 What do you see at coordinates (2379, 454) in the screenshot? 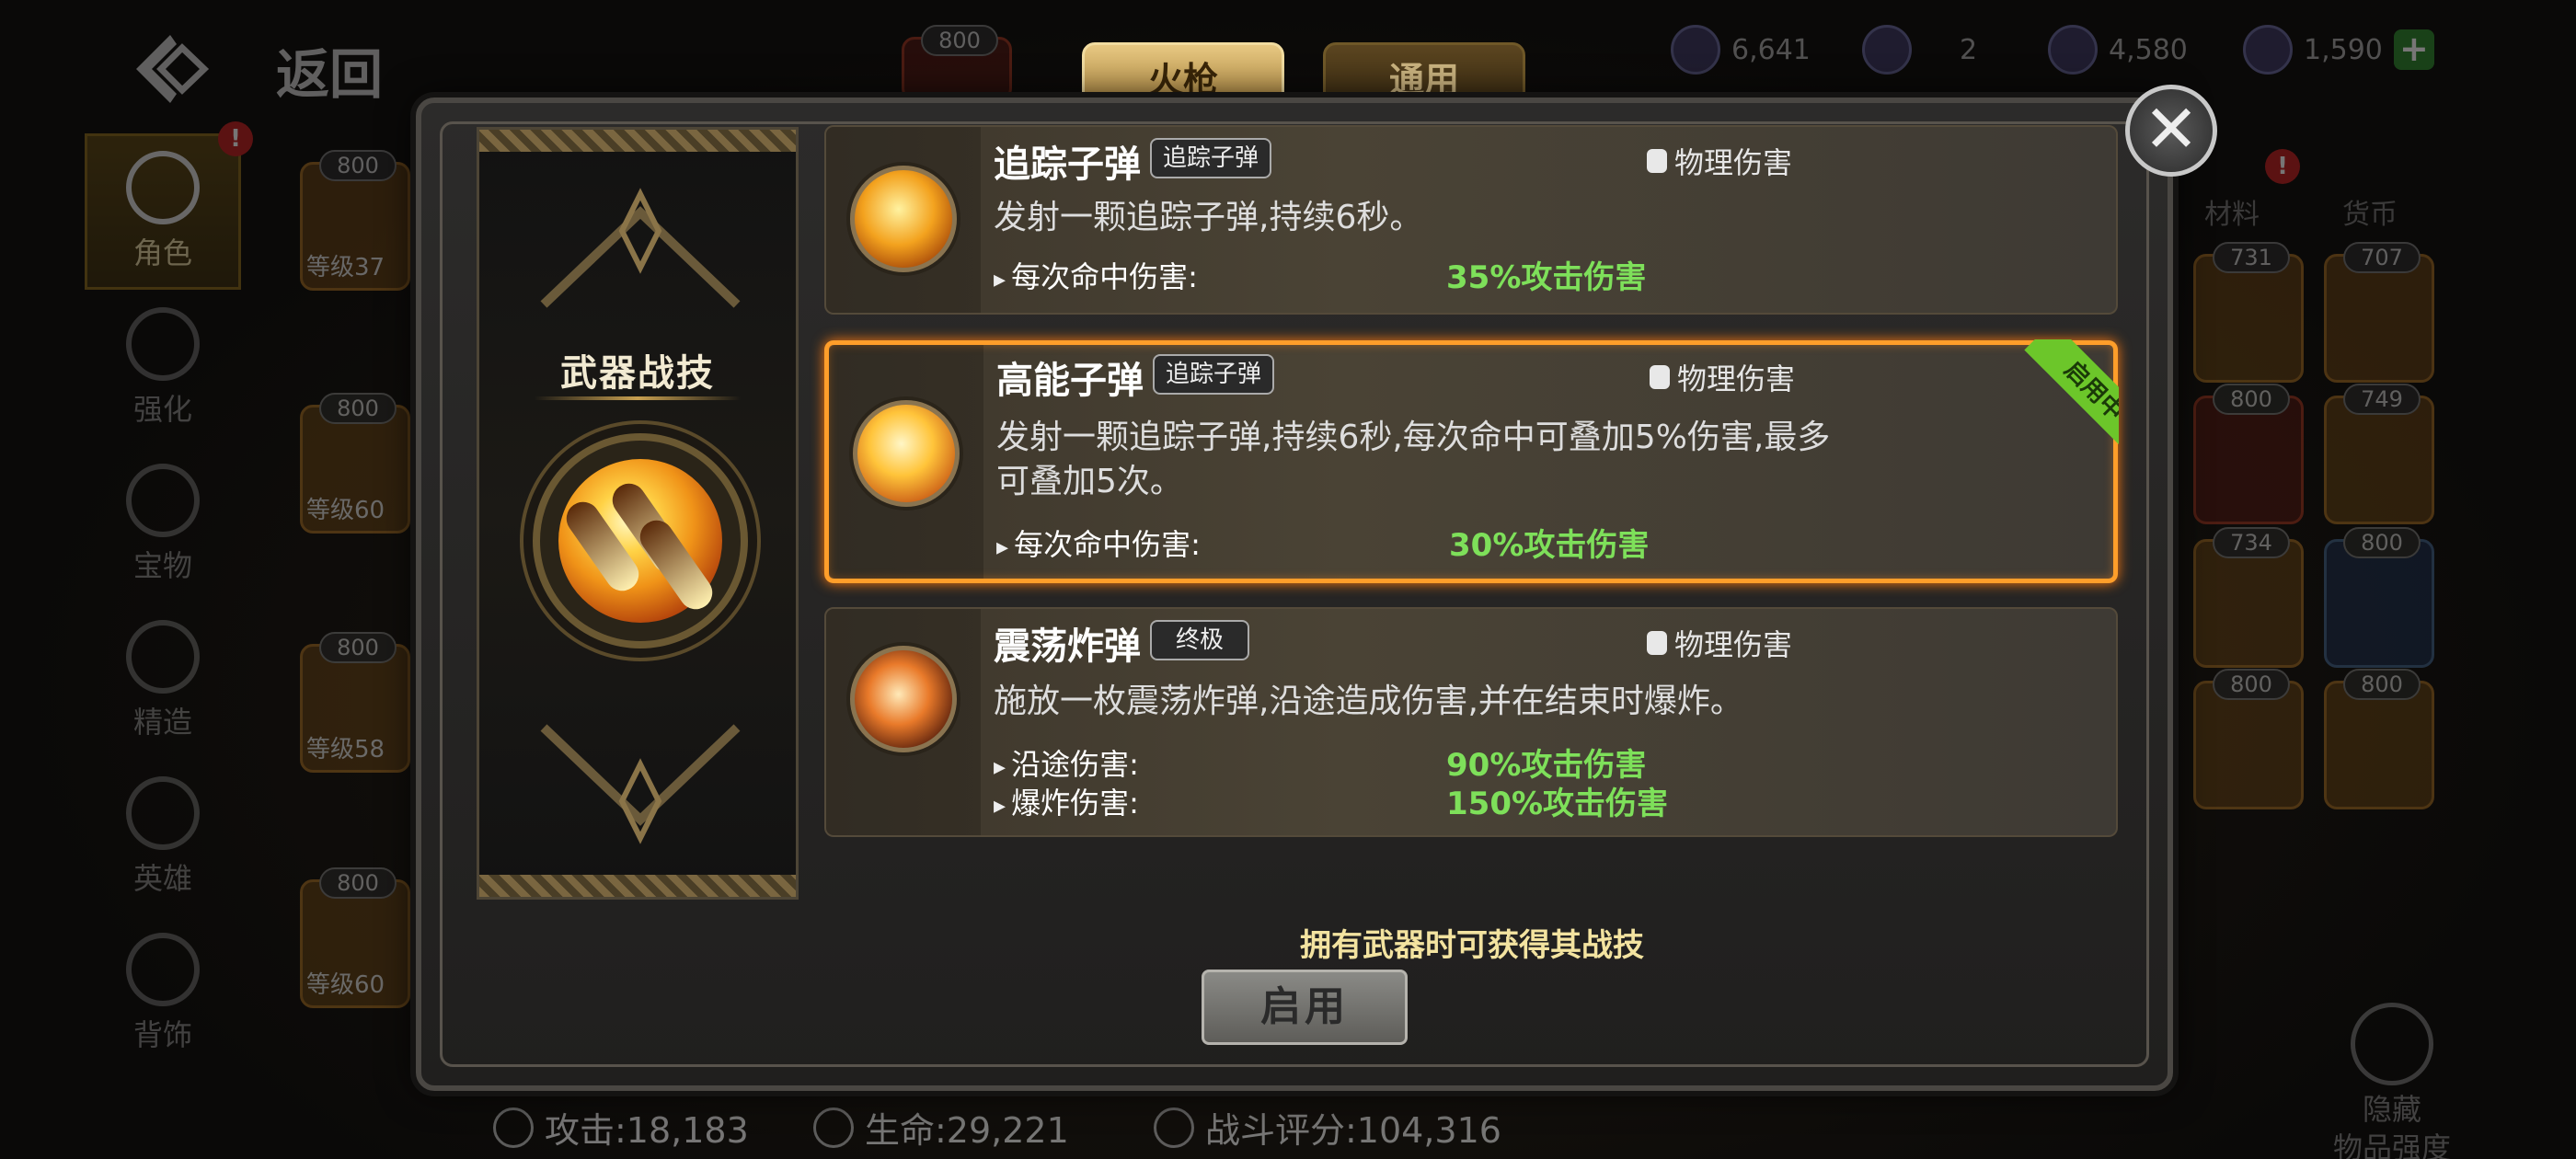
I see `inventory-card: 749` at bounding box center [2379, 454].